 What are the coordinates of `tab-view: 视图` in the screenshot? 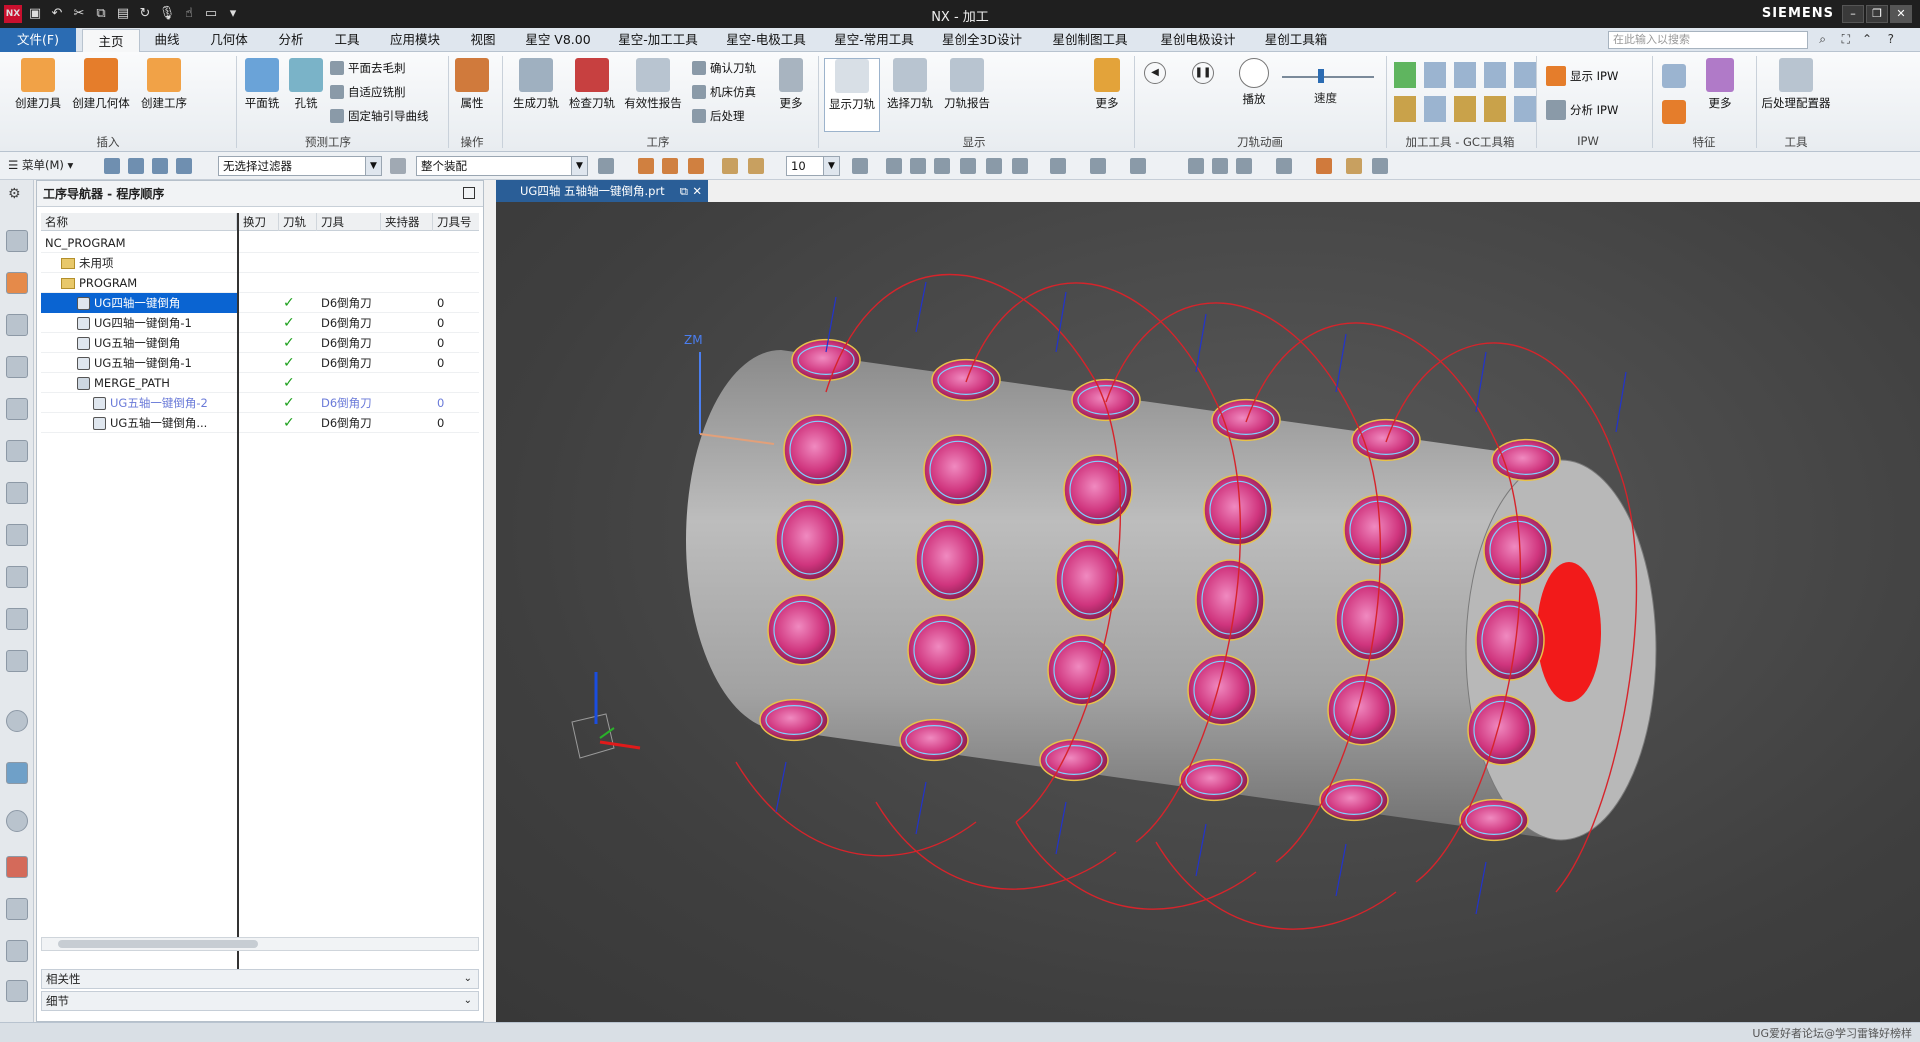 It's located at (483, 40).